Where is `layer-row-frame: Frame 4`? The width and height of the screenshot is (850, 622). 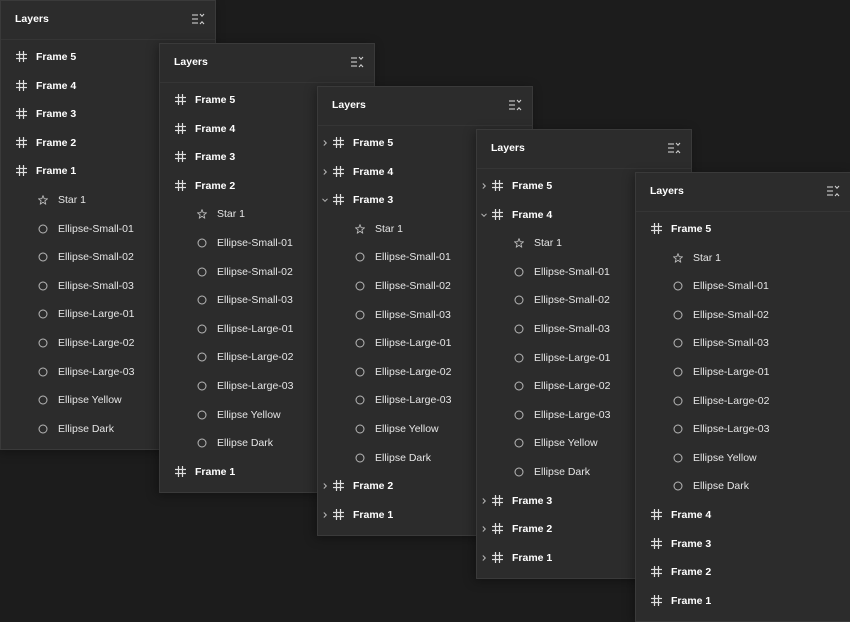 layer-row-frame: Frame 4 is located at coordinates (743, 515).